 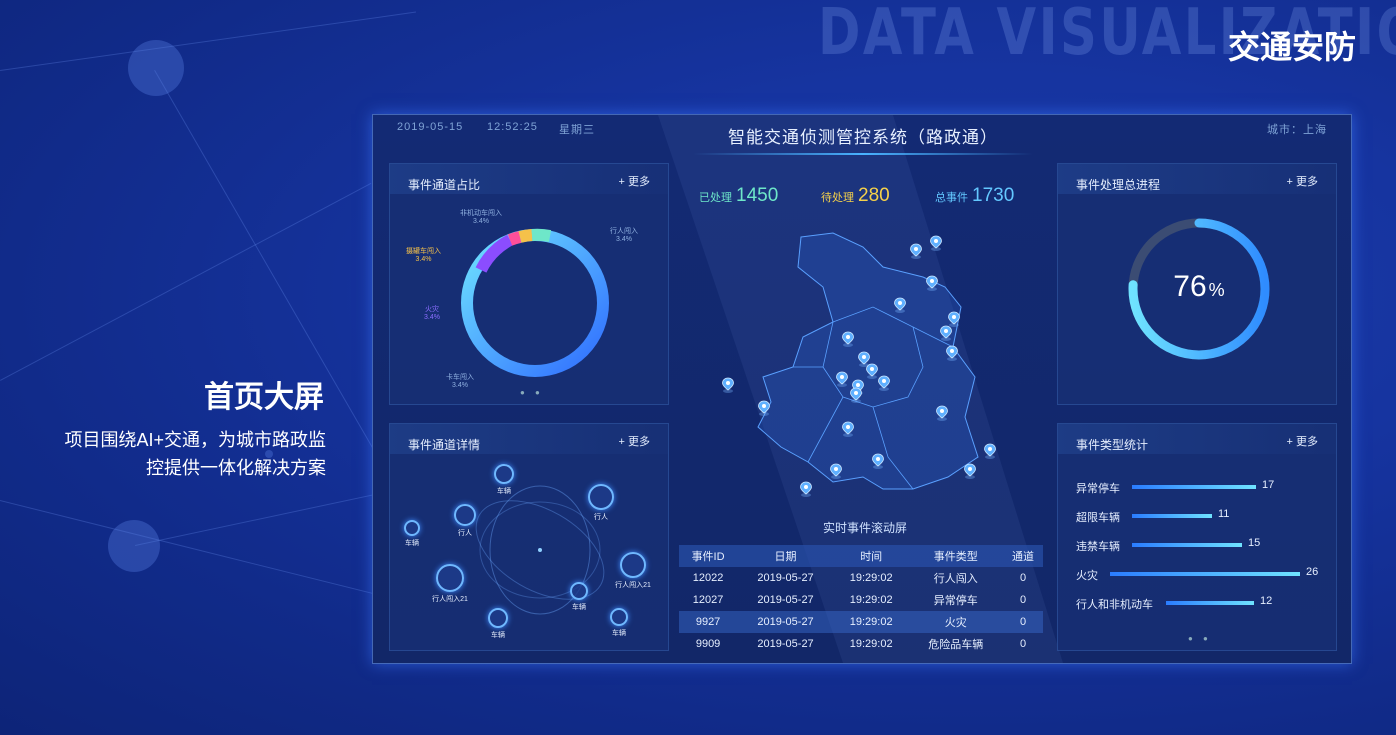 What do you see at coordinates (708, 556) in the screenshot?
I see `column-header: 事件ID` at bounding box center [708, 556].